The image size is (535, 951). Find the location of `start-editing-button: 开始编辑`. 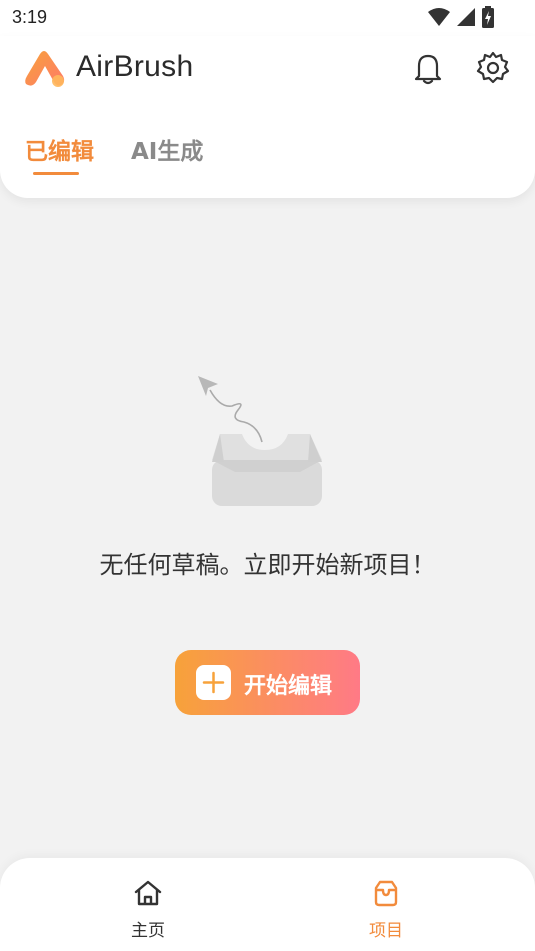

start-editing-button: 开始编辑 is located at coordinates (267, 682).